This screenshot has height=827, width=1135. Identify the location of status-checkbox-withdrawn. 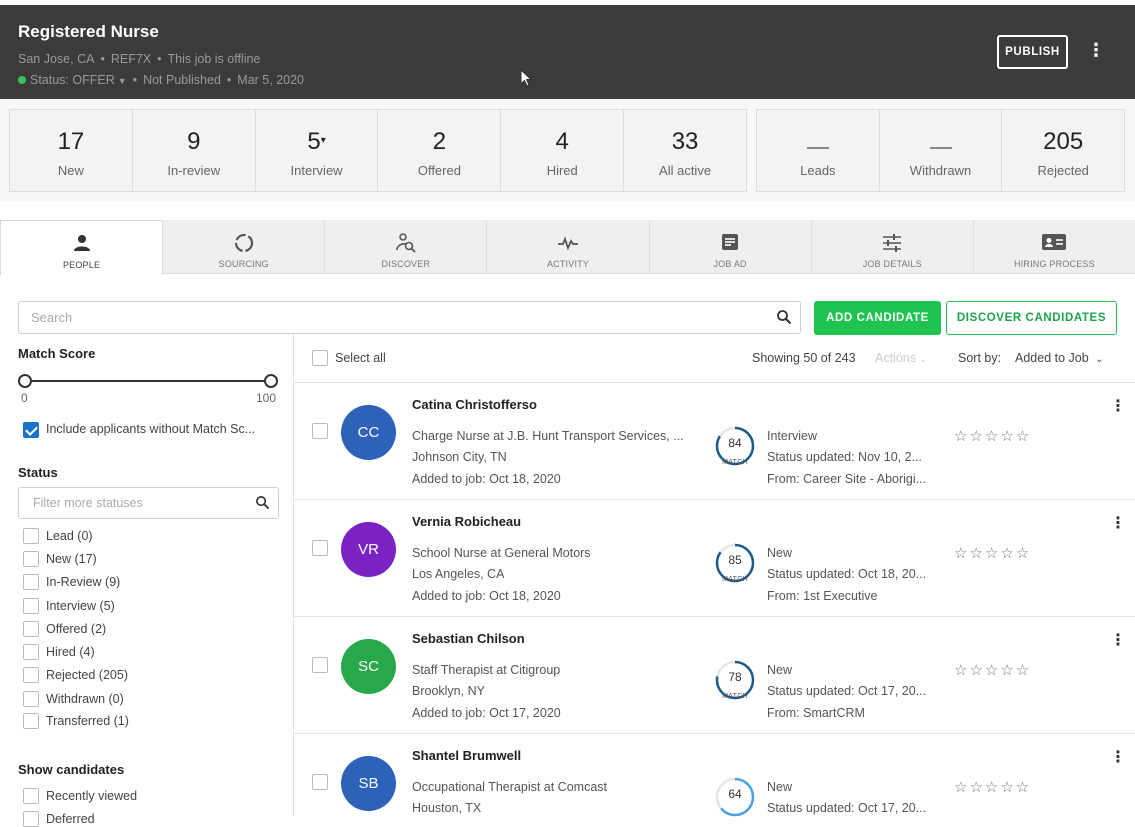
(31, 699).